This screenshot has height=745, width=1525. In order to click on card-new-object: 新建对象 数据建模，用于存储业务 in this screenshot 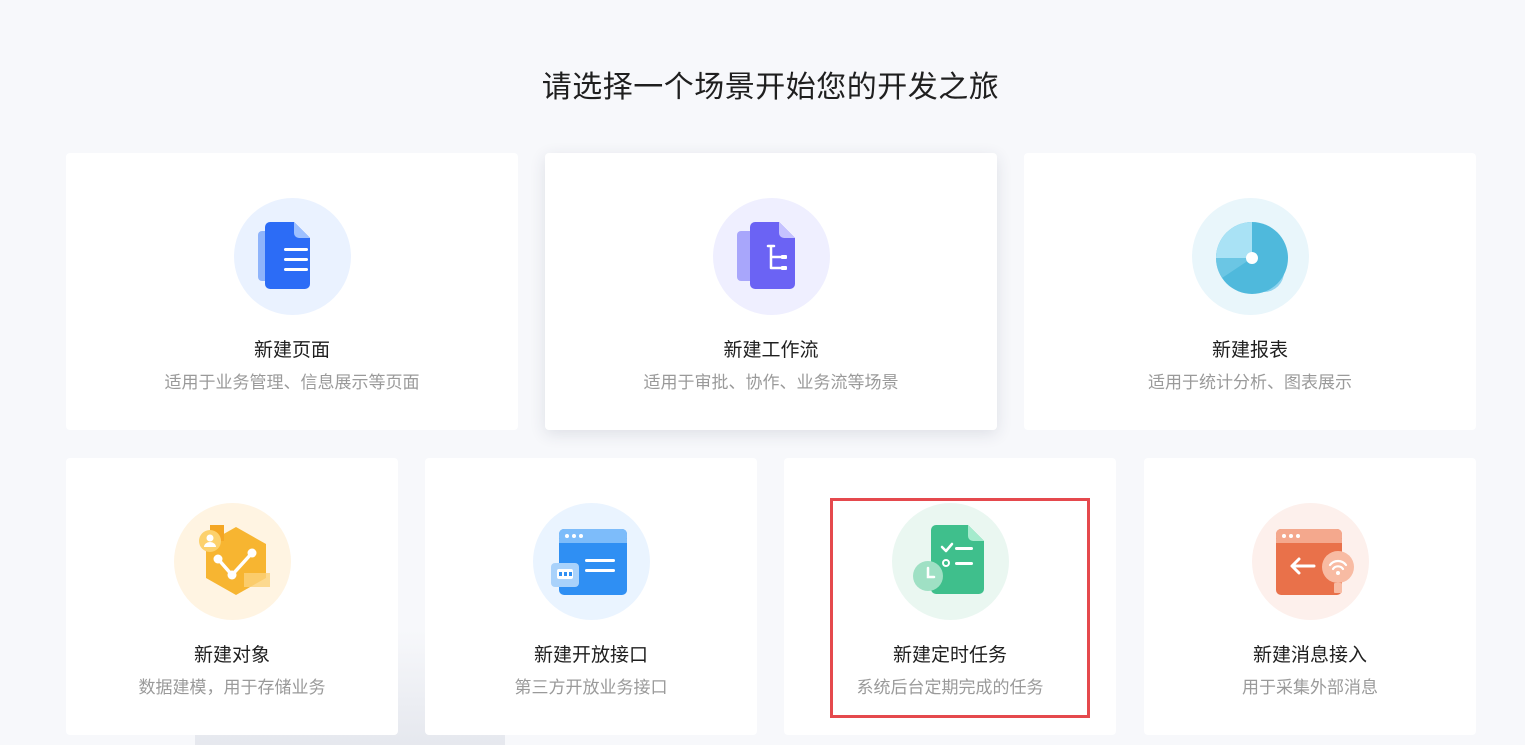, I will do `click(232, 596)`.